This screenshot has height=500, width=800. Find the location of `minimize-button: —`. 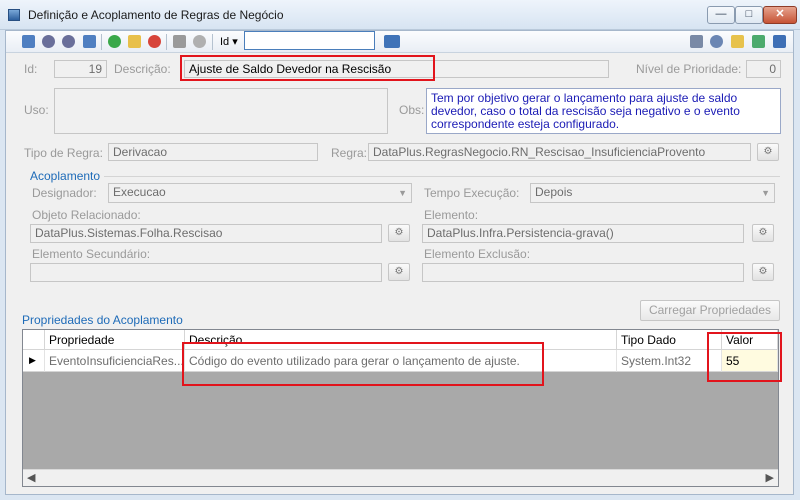

minimize-button: — is located at coordinates (721, 15).